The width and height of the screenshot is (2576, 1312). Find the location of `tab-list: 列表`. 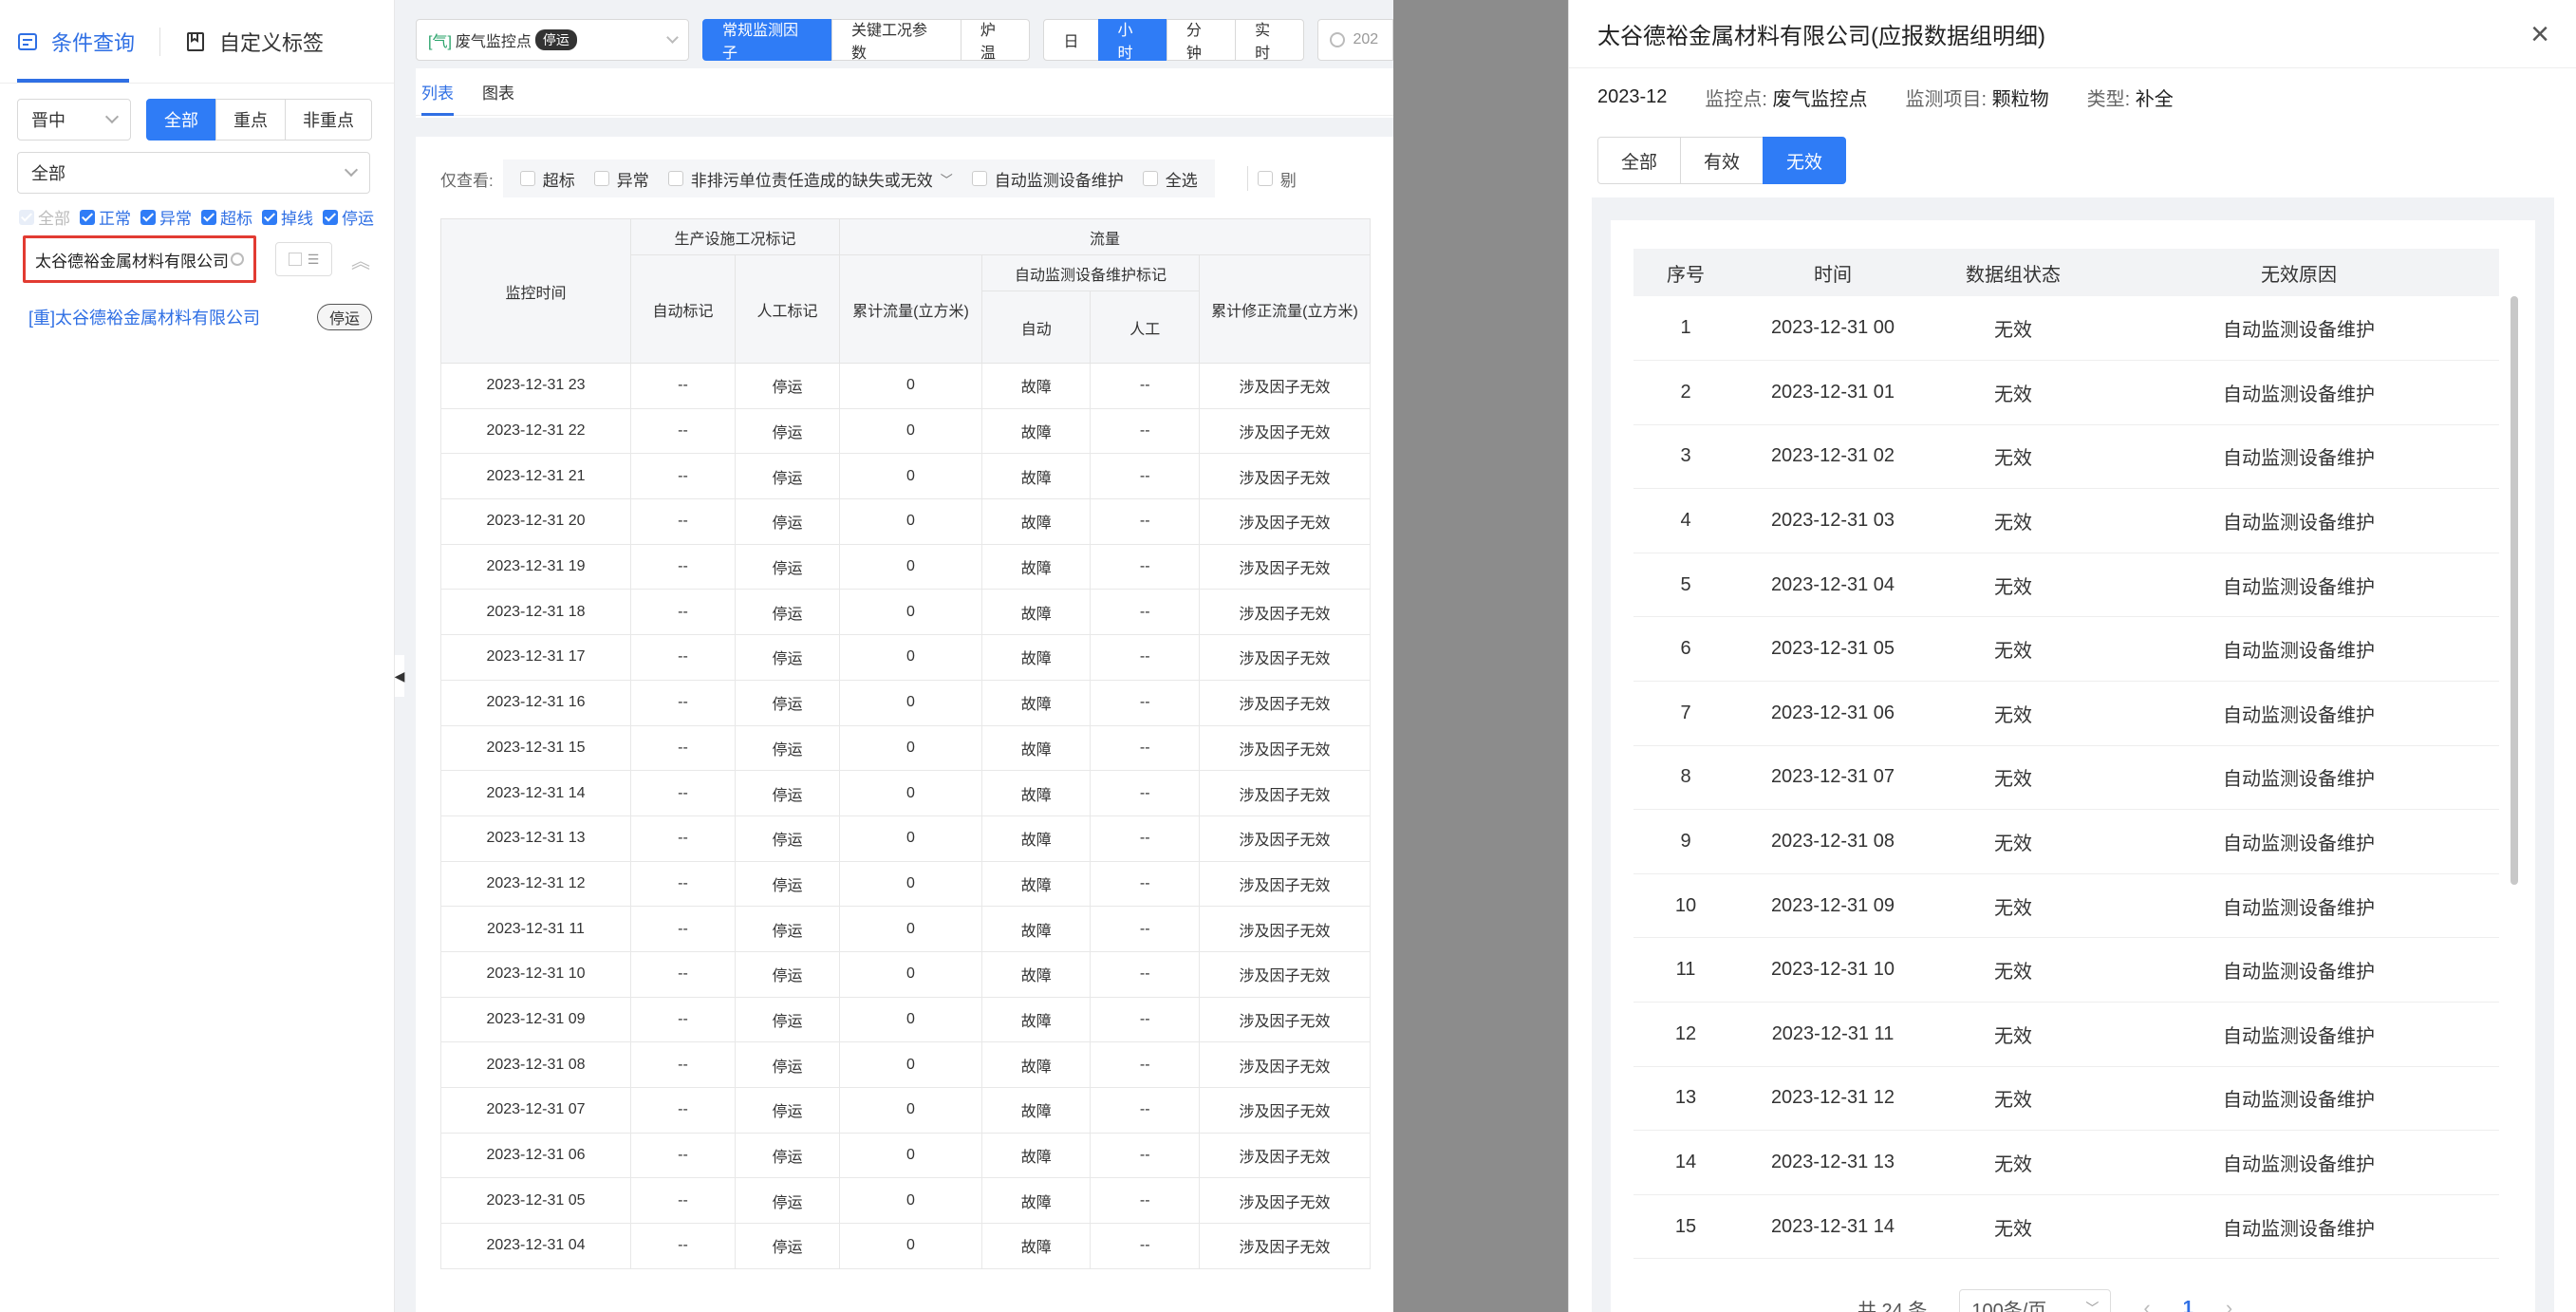

tab-list: 列表 is located at coordinates (437, 92).